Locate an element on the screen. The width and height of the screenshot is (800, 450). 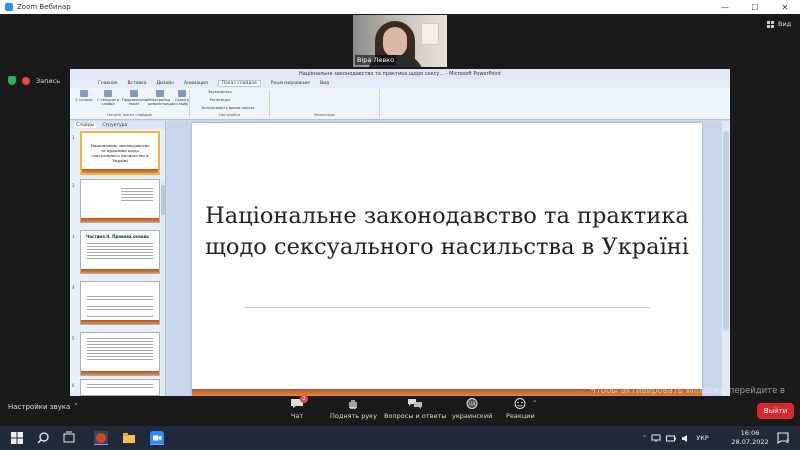
ppt-tab: Главная is located at coordinates (107, 83).